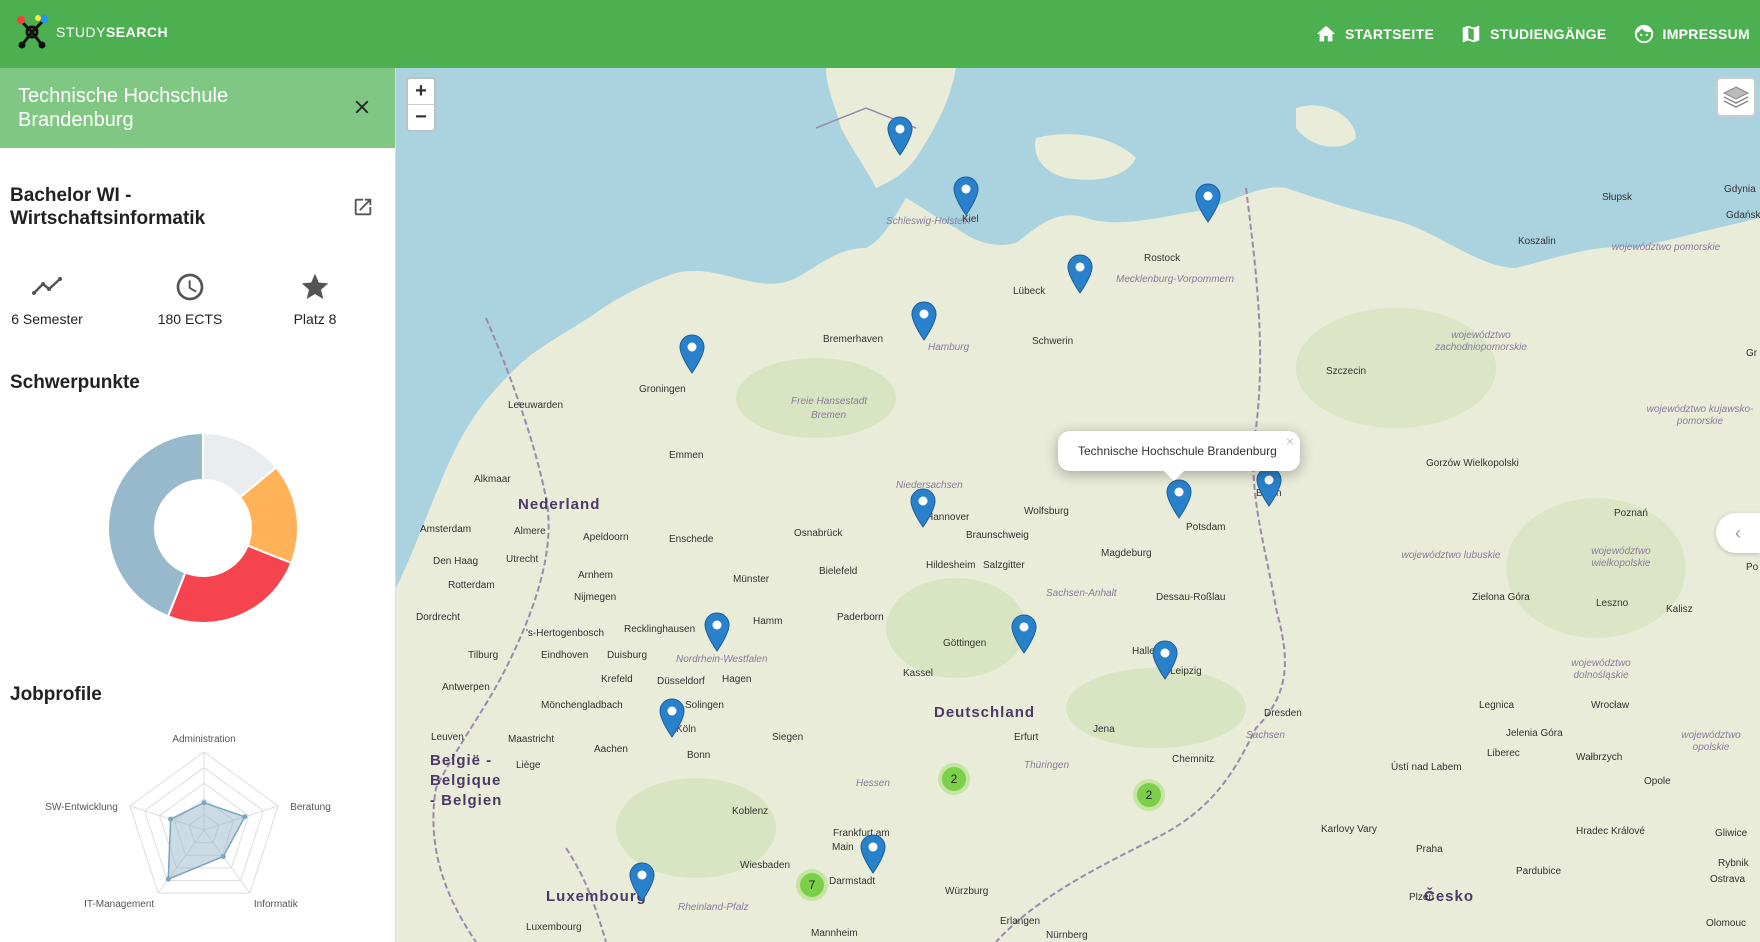 This screenshot has width=1760, height=942. Describe the element at coordinates (1346, 371) in the screenshot. I see `place-label: Szczecin` at that location.